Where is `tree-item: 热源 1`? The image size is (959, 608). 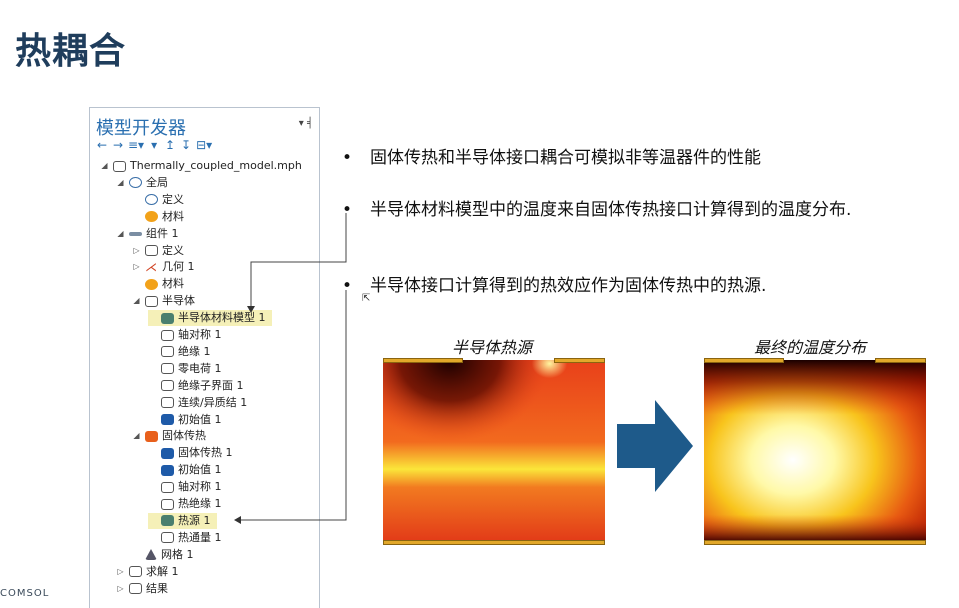 tree-item: 热源 1 is located at coordinates (182, 520).